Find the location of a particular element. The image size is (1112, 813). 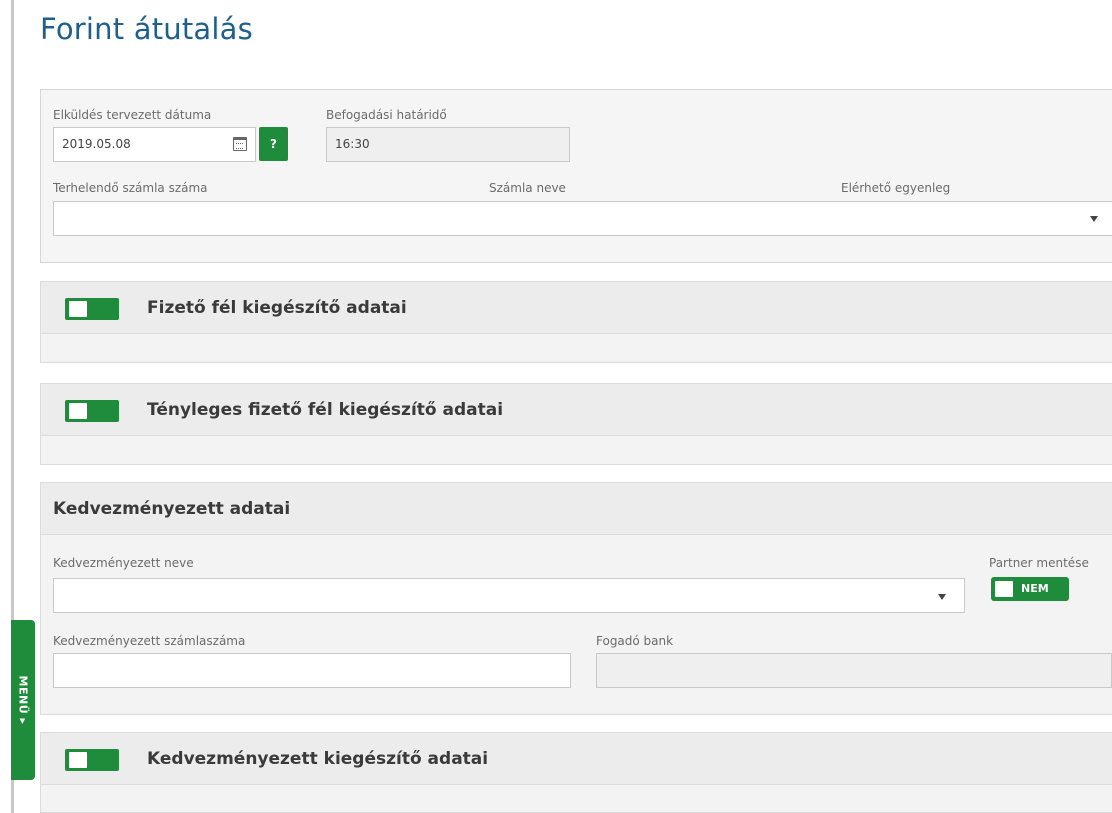

beneficiary-name-select is located at coordinates (509, 595).